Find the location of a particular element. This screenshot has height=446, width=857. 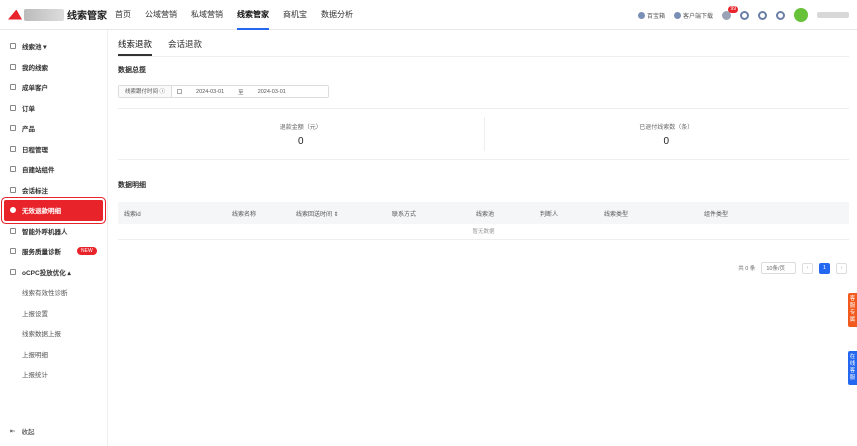

robot-icon is located at coordinates (13, 230).